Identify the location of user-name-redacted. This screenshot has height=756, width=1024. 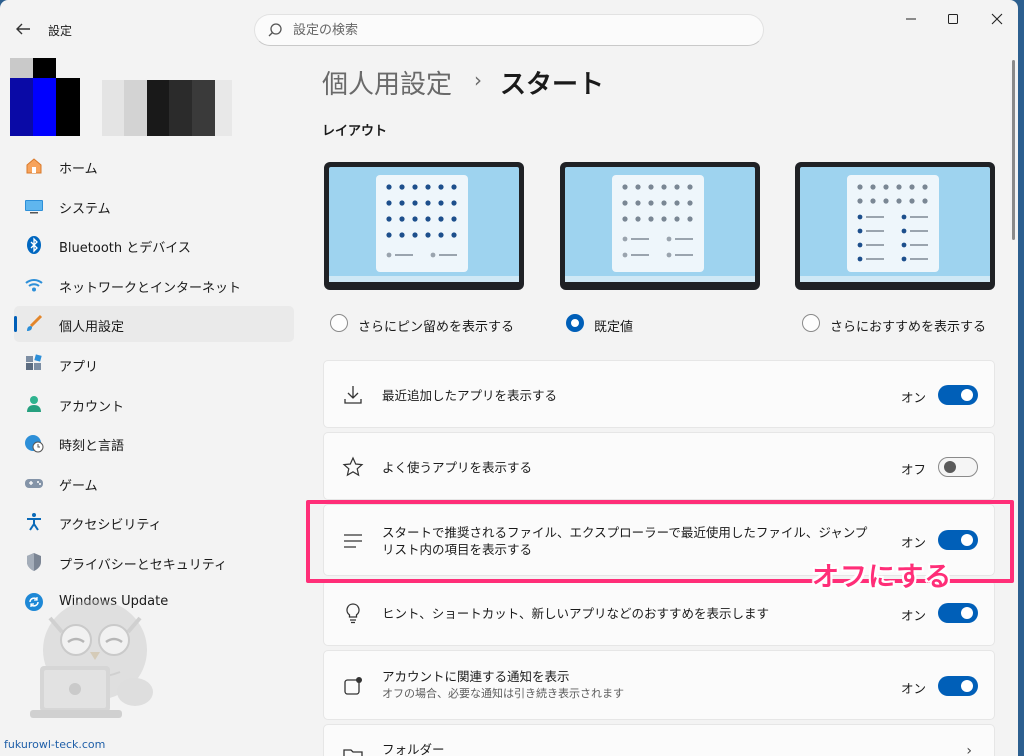
(167, 108).